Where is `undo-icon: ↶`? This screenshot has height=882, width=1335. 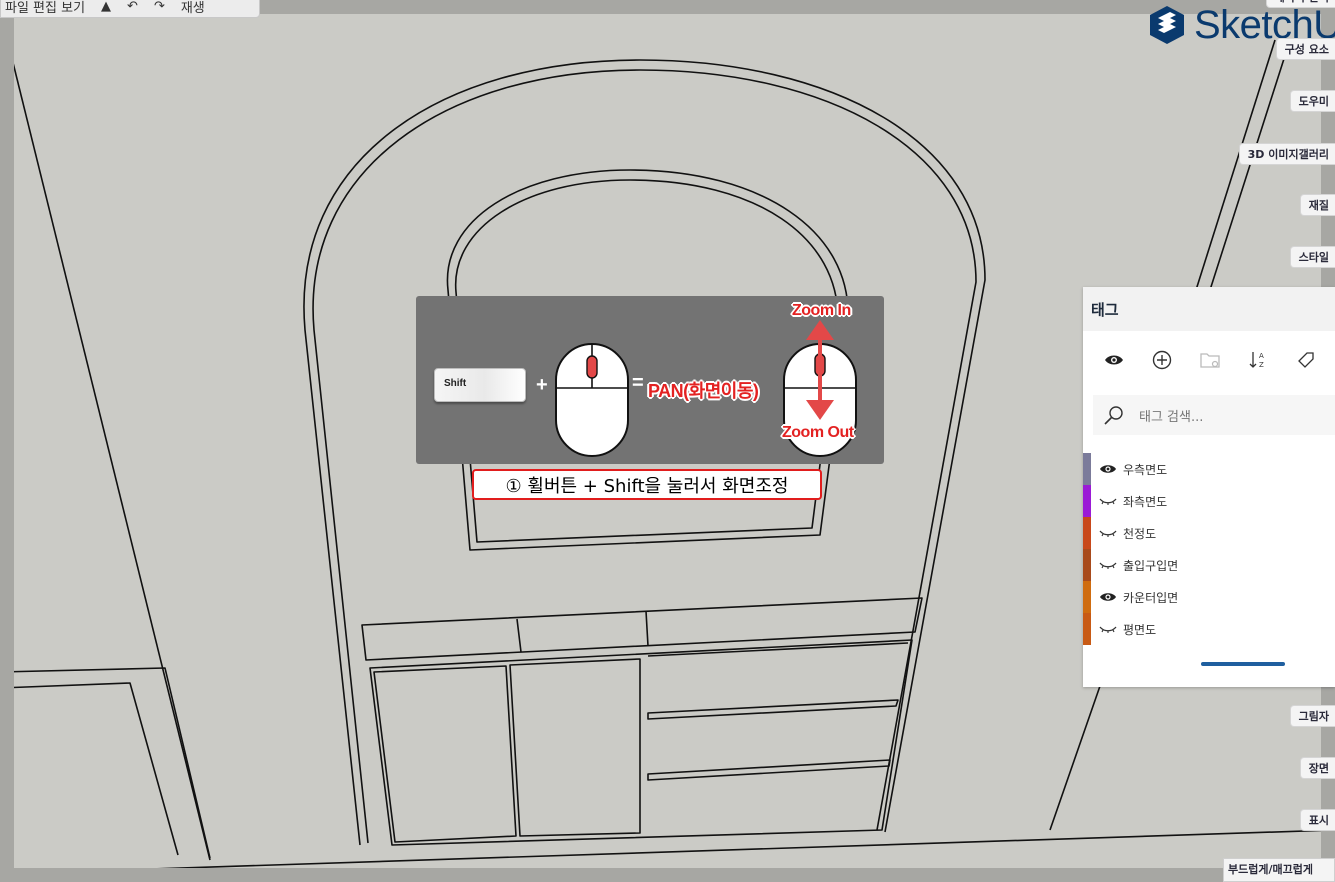
undo-icon: ↶ is located at coordinates (132, 7).